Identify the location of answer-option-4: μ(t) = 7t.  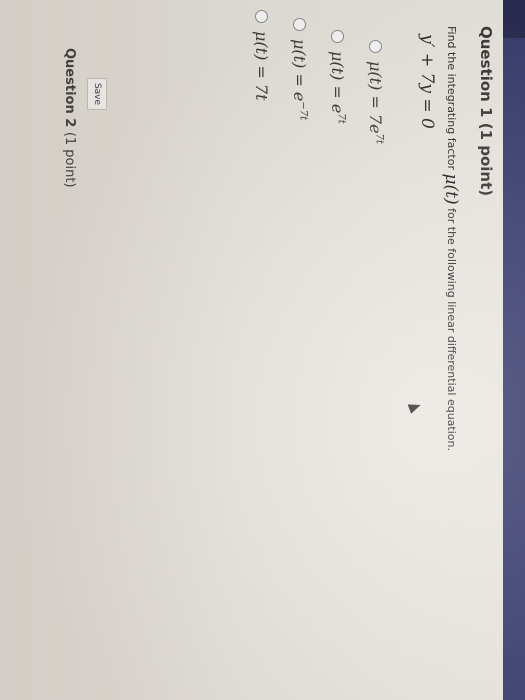
(262, 77).